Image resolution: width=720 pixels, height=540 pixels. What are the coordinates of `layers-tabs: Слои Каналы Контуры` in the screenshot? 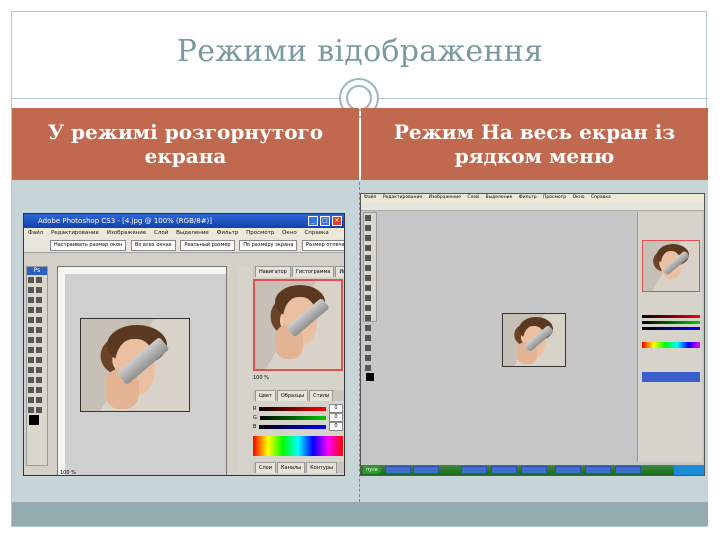 It's located at (298, 467).